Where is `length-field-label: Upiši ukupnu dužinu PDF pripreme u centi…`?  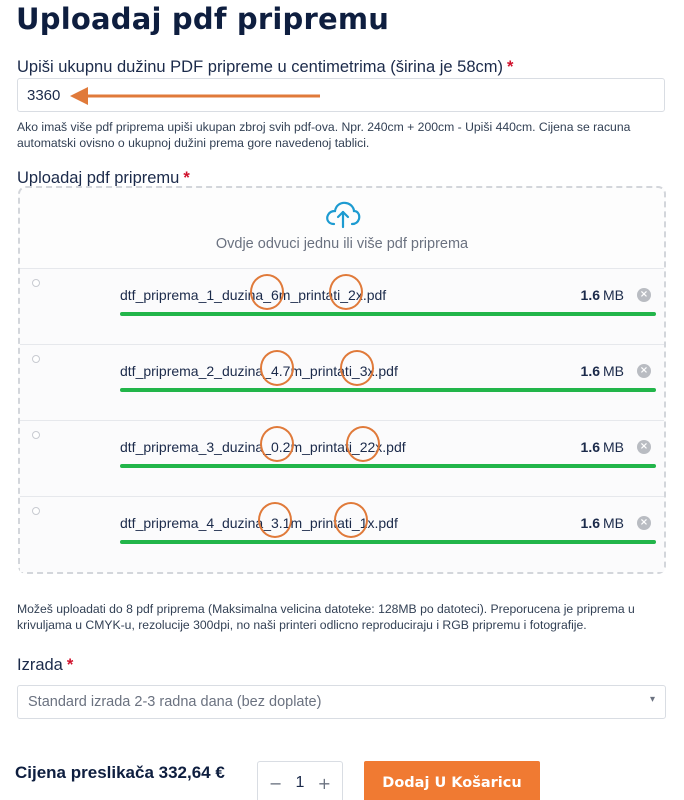
length-field-label: Upiši ukupnu dužinu PDF pripreme u centi… is located at coordinates (265, 67).